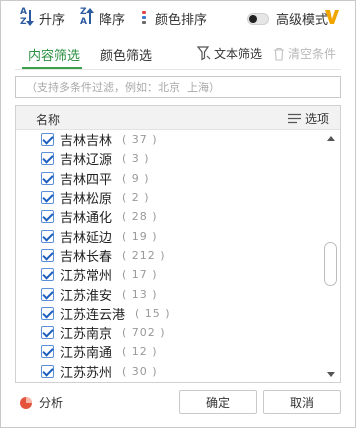  I want to click on item-count: ( 30 ), so click(140, 371).